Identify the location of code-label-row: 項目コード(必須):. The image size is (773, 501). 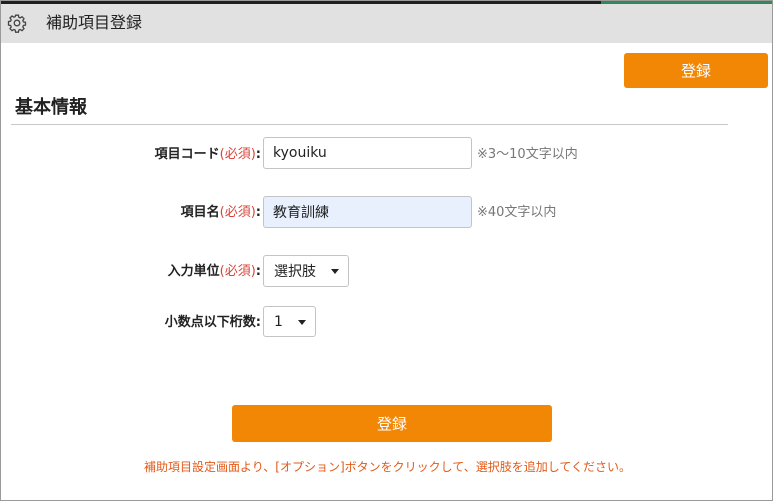
(131, 155).